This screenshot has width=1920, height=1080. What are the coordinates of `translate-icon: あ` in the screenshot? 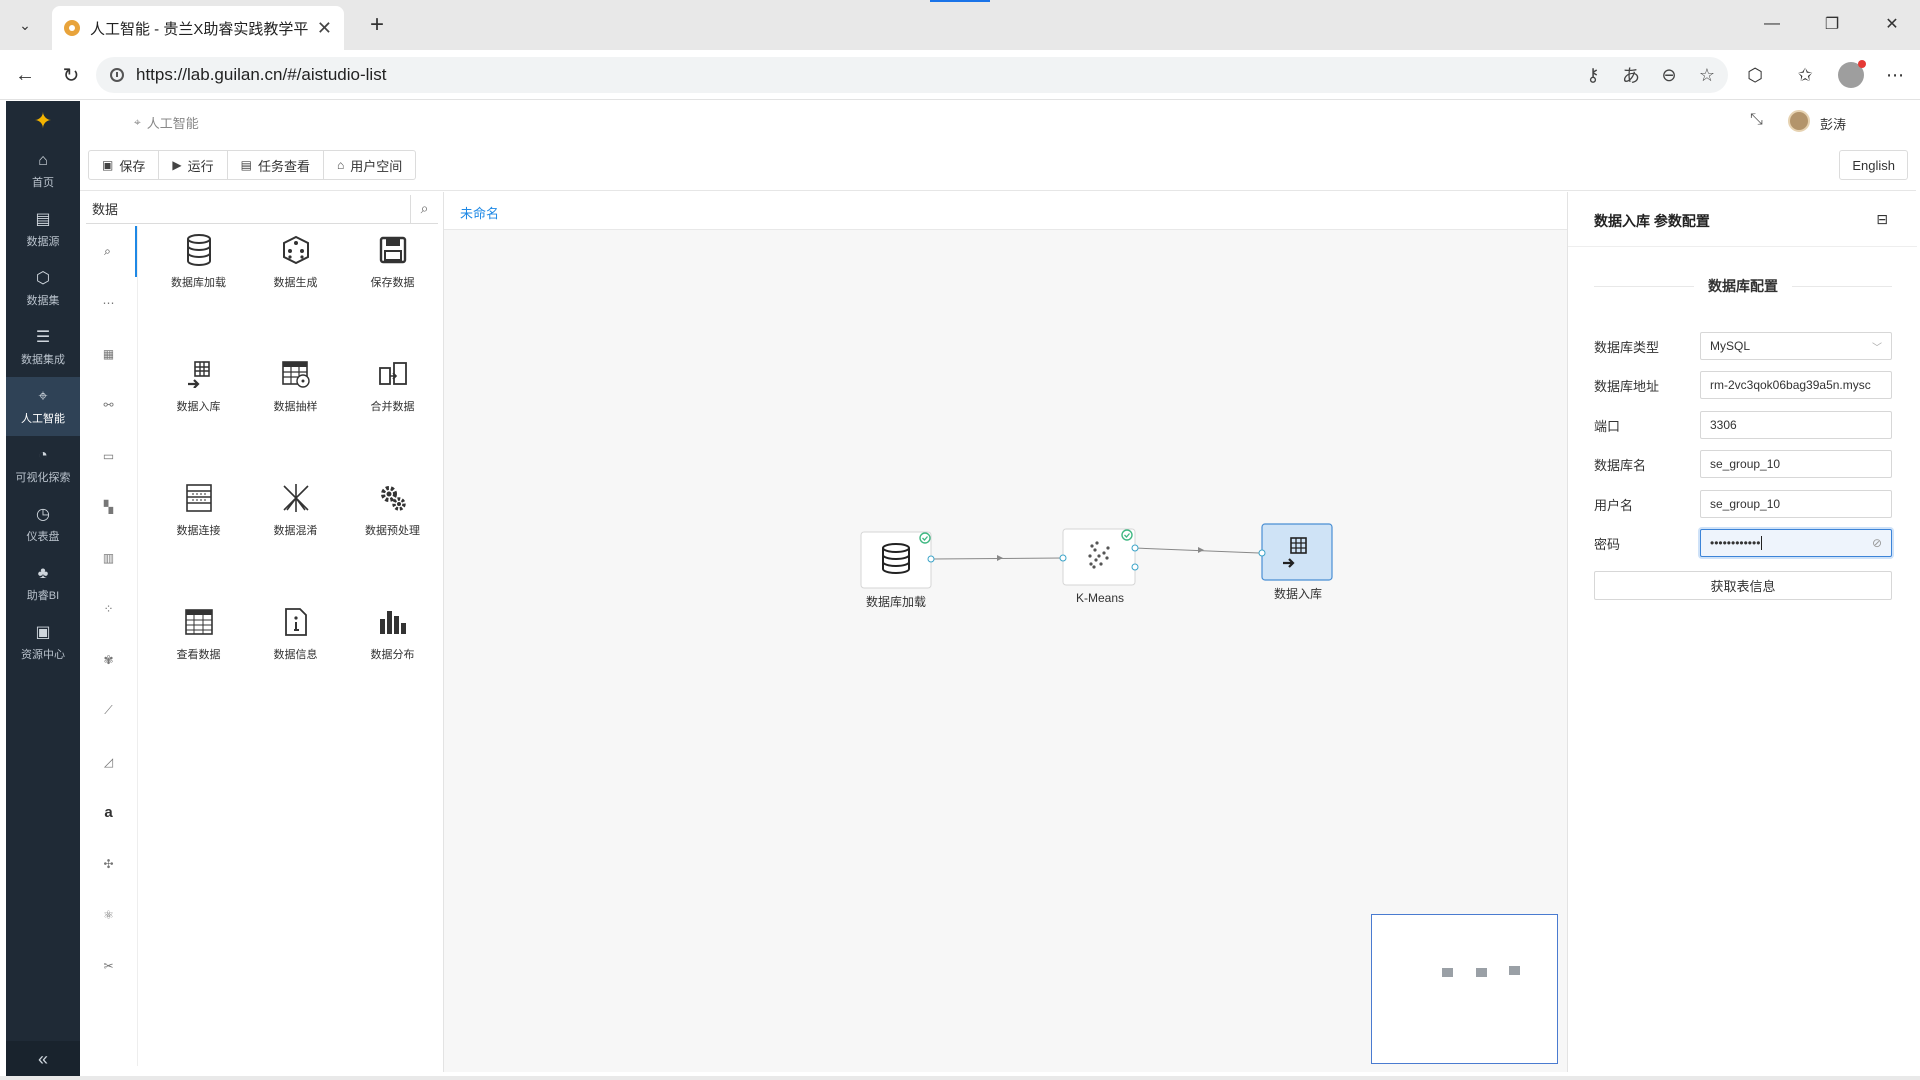 It's located at (1631, 75).